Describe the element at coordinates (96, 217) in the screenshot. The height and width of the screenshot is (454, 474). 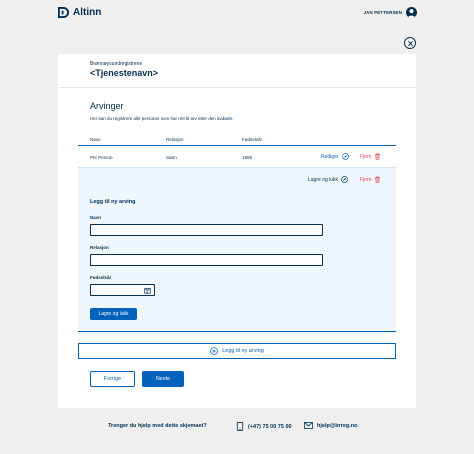
I see `navn-label: Navn` at that location.